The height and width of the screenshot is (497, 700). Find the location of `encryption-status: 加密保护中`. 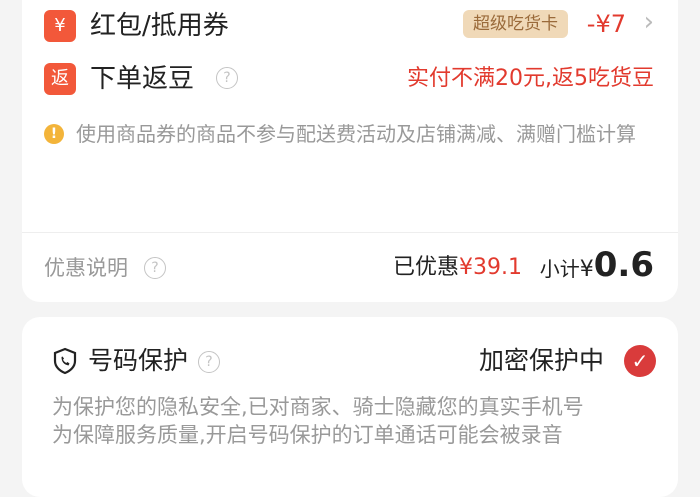

encryption-status: 加密保护中 is located at coordinates (541, 360).